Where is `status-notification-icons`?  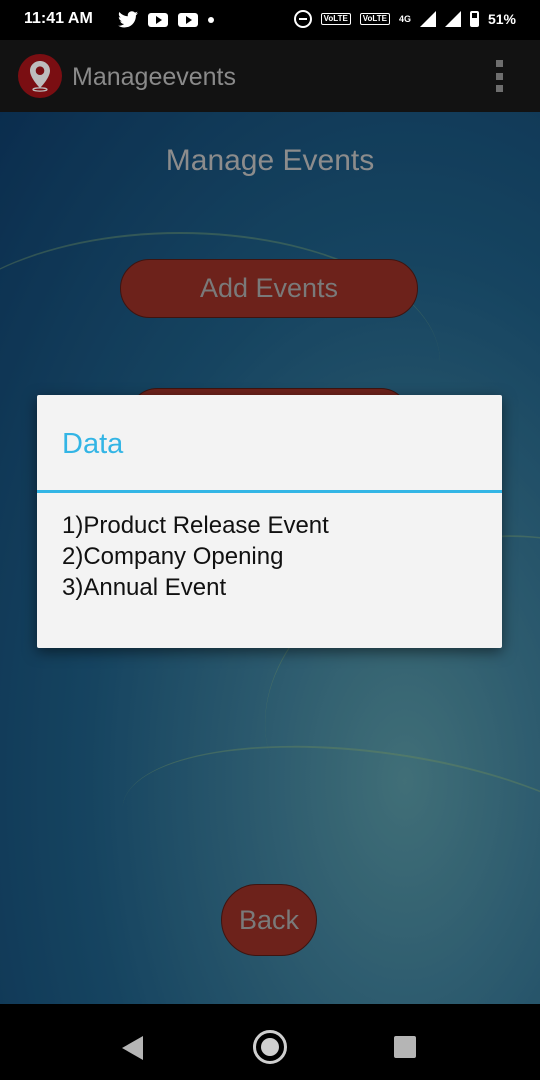 status-notification-icons is located at coordinates (166, 19).